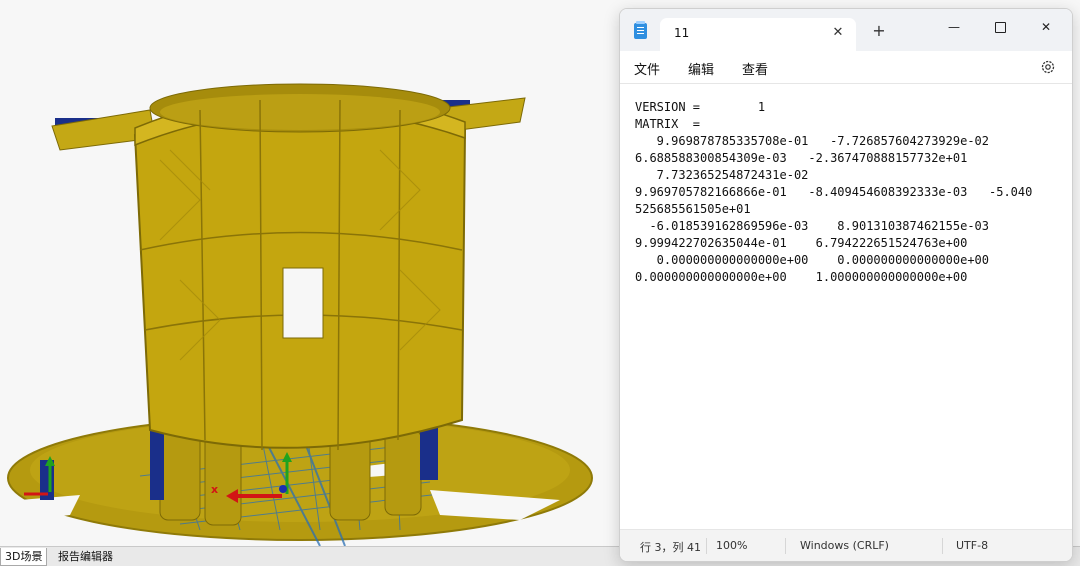  I want to click on title-bar: 11 ✕ + — ✕, so click(846, 30).